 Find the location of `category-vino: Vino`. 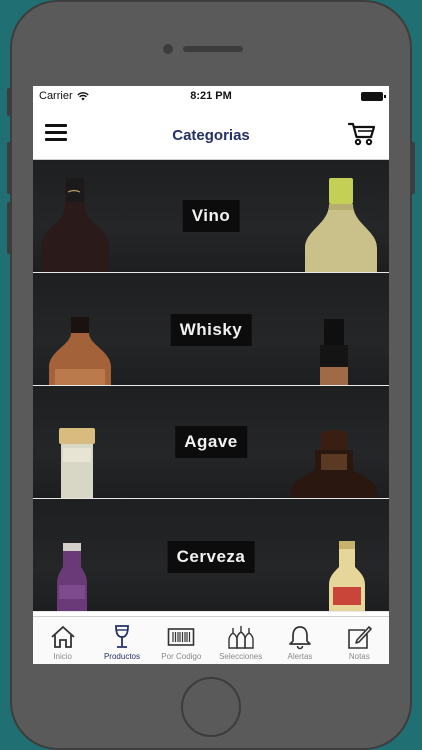

category-vino: Vino is located at coordinates (211, 216).